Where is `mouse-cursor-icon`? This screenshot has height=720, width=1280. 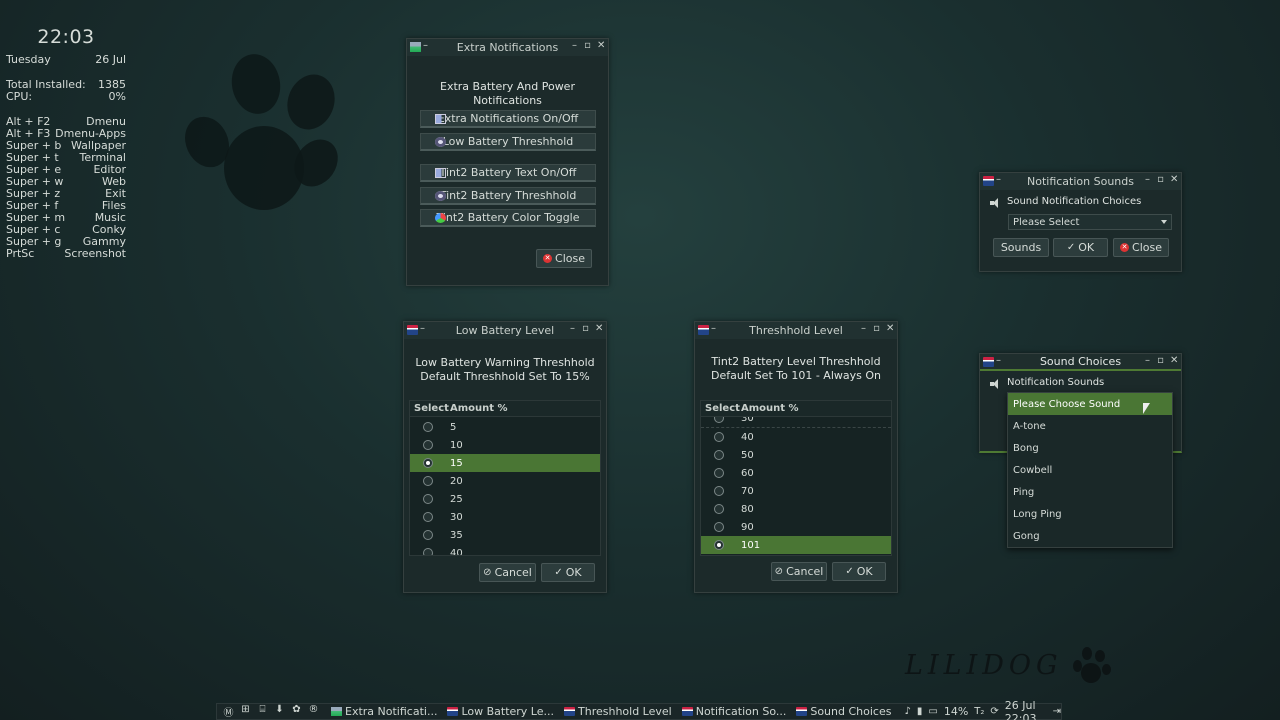 mouse-cursor-icon is located at coordinates (1146, 408).